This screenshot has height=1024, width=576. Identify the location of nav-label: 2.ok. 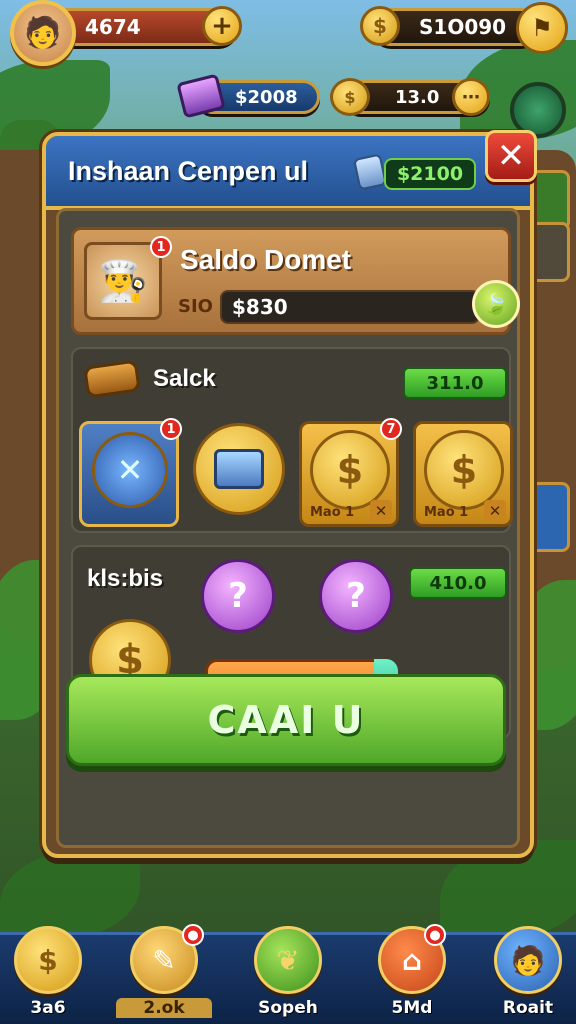
(164, 1008).